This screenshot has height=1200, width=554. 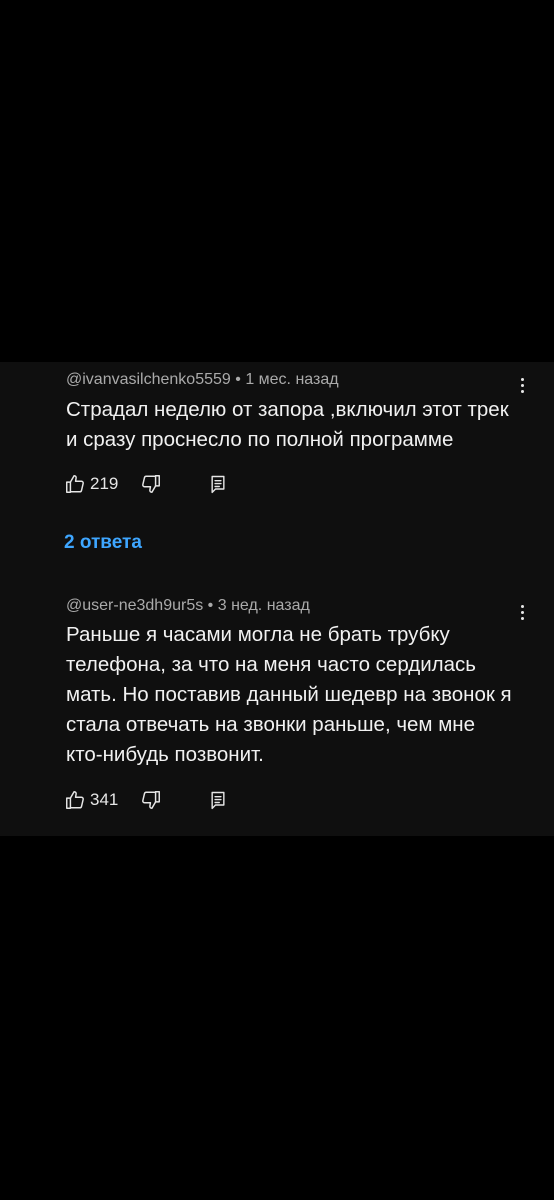 What do you see at coordinates (134, 605) in the screenshot?
I see `comment-author: @user-ne3dh9ur5s` at bounding box center [134, 605].